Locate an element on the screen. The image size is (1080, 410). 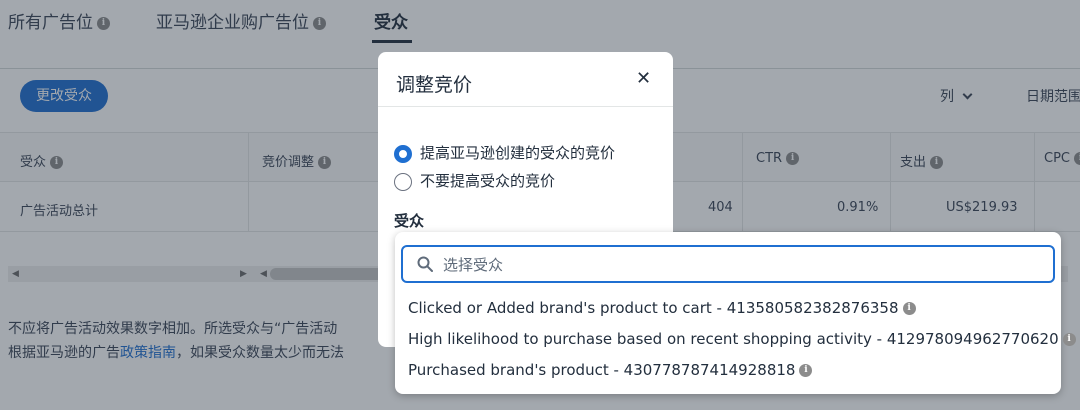
audience-search-box is located at coordinates (728, 264).